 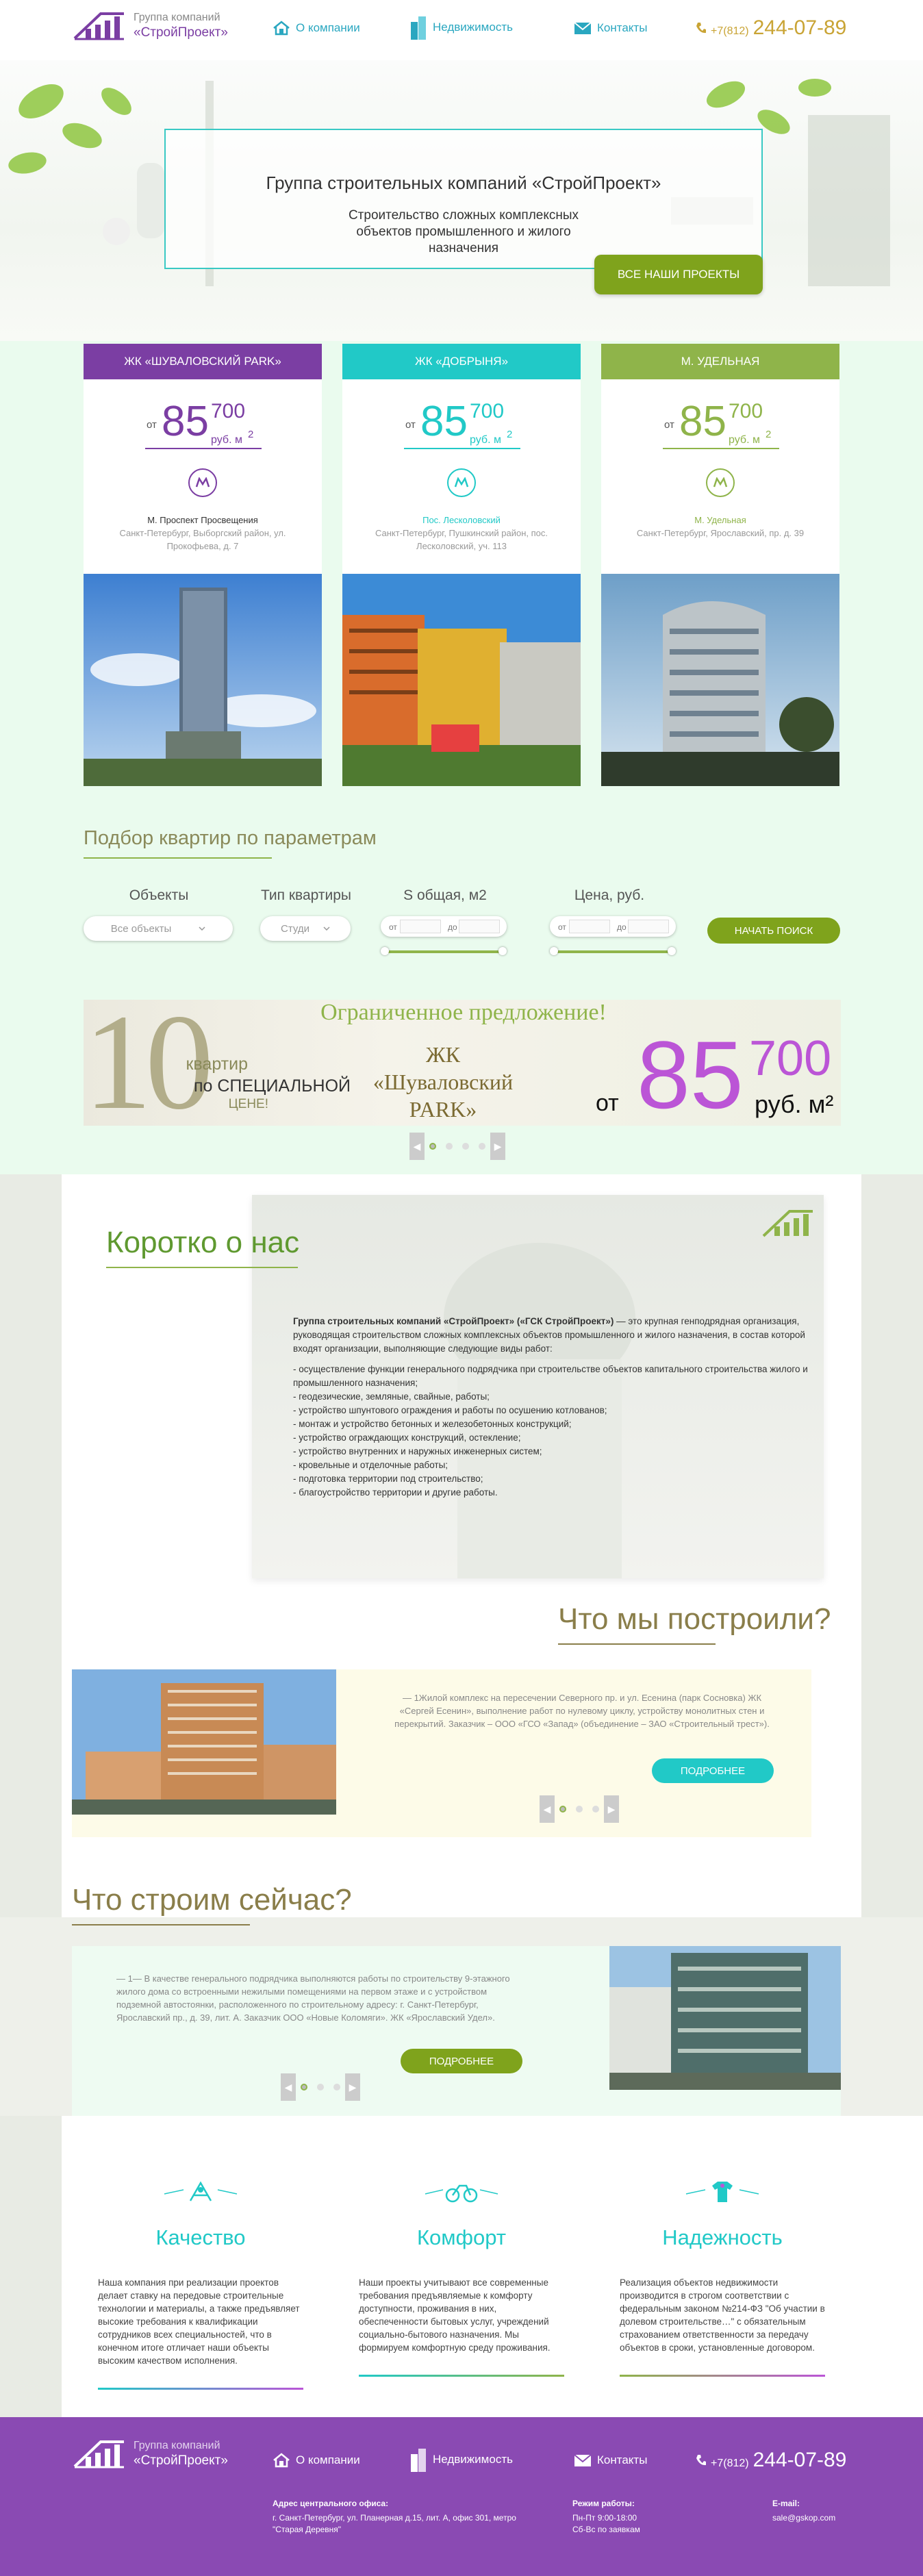 I want to click on phone-code: +7(812), so click(x=730, y=31).